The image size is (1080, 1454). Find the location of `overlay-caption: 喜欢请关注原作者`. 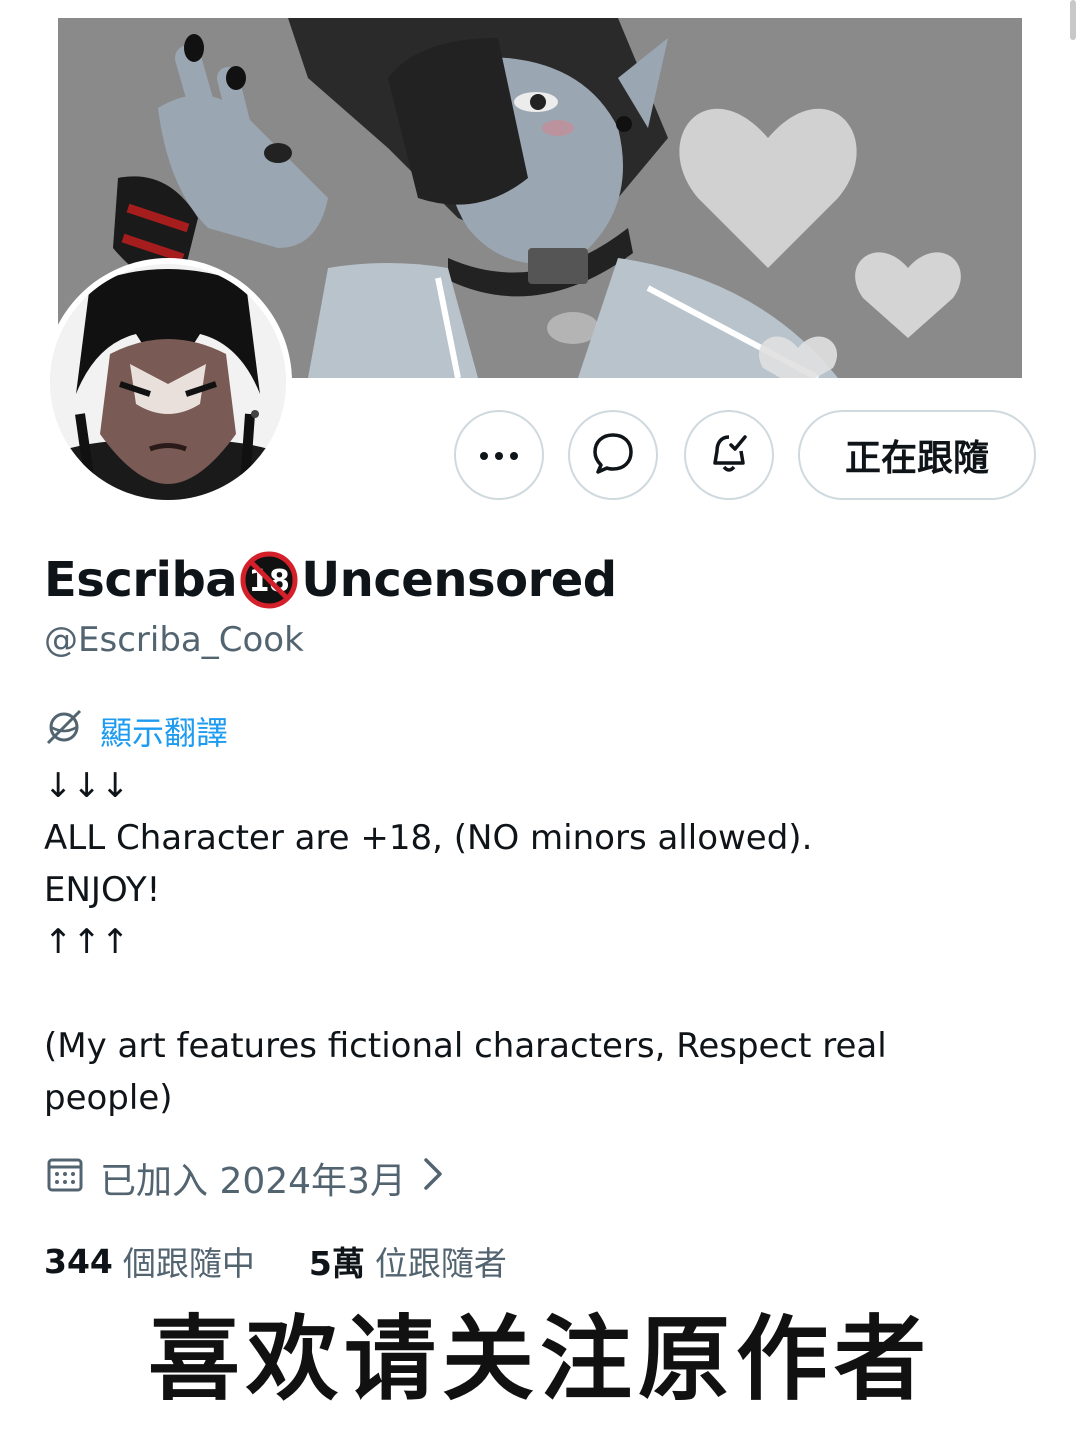

overlay-caption: 喜欢请关注原作者 is located at coordinates (539, 1359).